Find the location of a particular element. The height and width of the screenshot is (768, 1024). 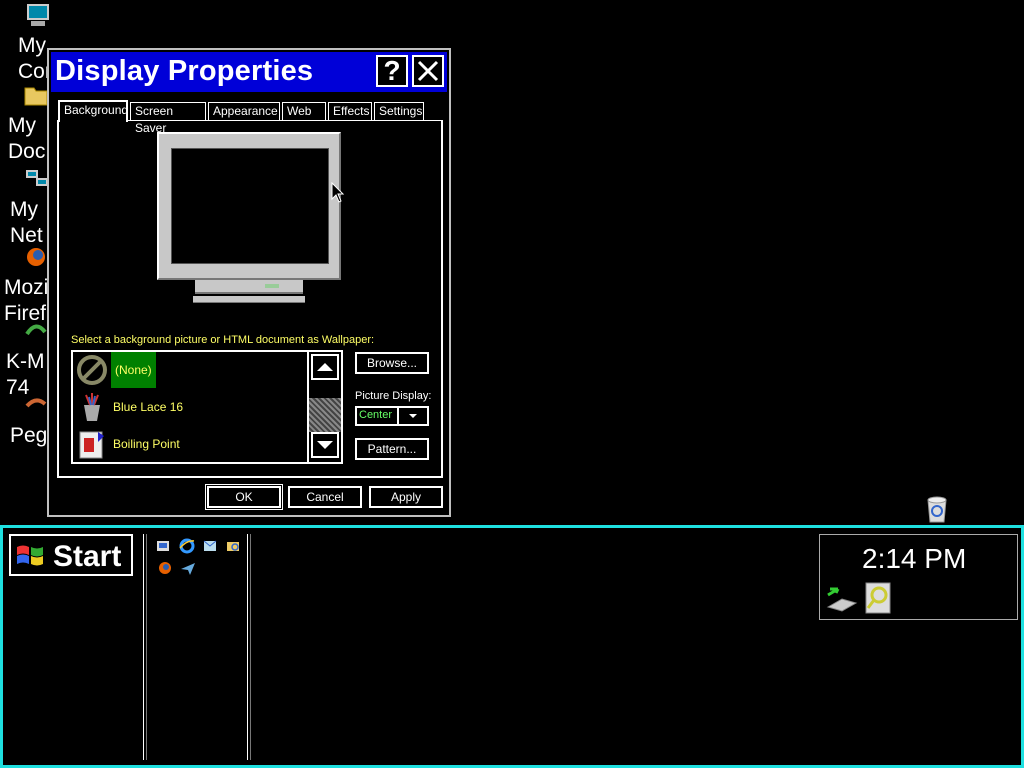

close-icon is located at coordinates (428, 71).